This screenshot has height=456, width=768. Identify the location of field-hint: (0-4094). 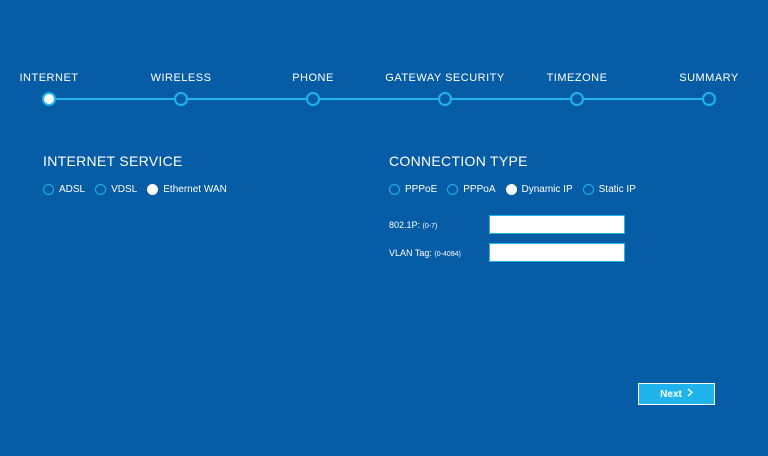
(447, 254).